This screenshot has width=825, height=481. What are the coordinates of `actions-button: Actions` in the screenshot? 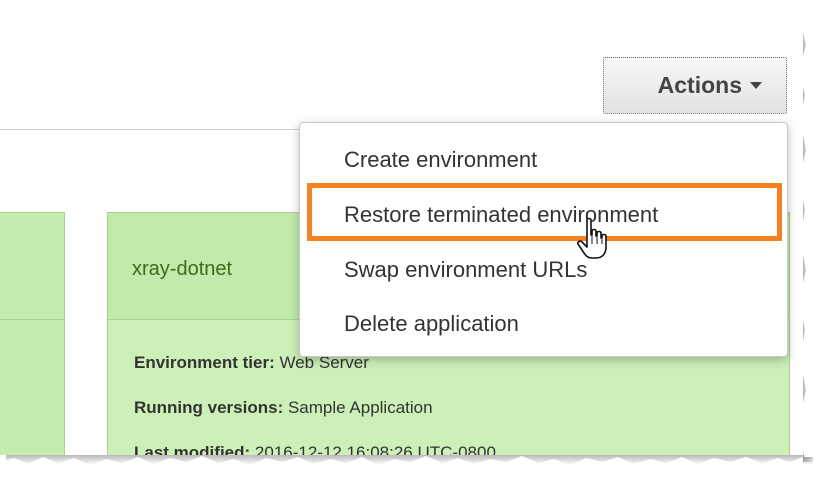 It's located at (695, 85).